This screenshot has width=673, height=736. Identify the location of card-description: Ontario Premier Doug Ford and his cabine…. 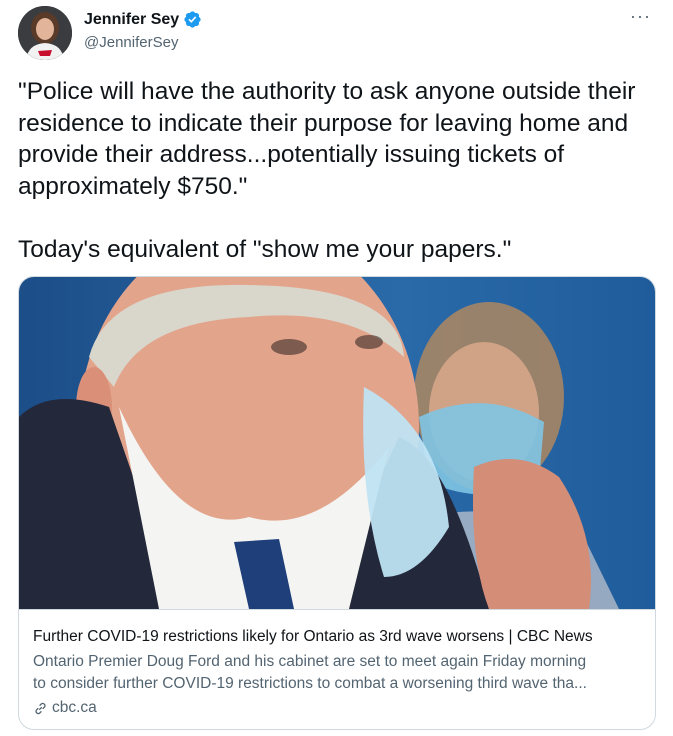
(338, 673).